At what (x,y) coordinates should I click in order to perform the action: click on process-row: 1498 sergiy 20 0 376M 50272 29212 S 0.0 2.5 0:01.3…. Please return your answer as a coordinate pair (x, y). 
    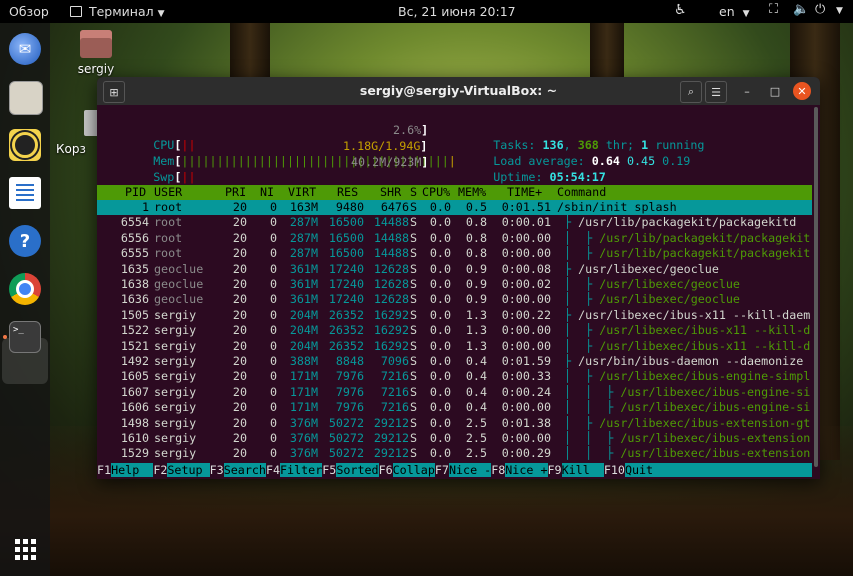
    Looking at the image, I should click on (454, 423).